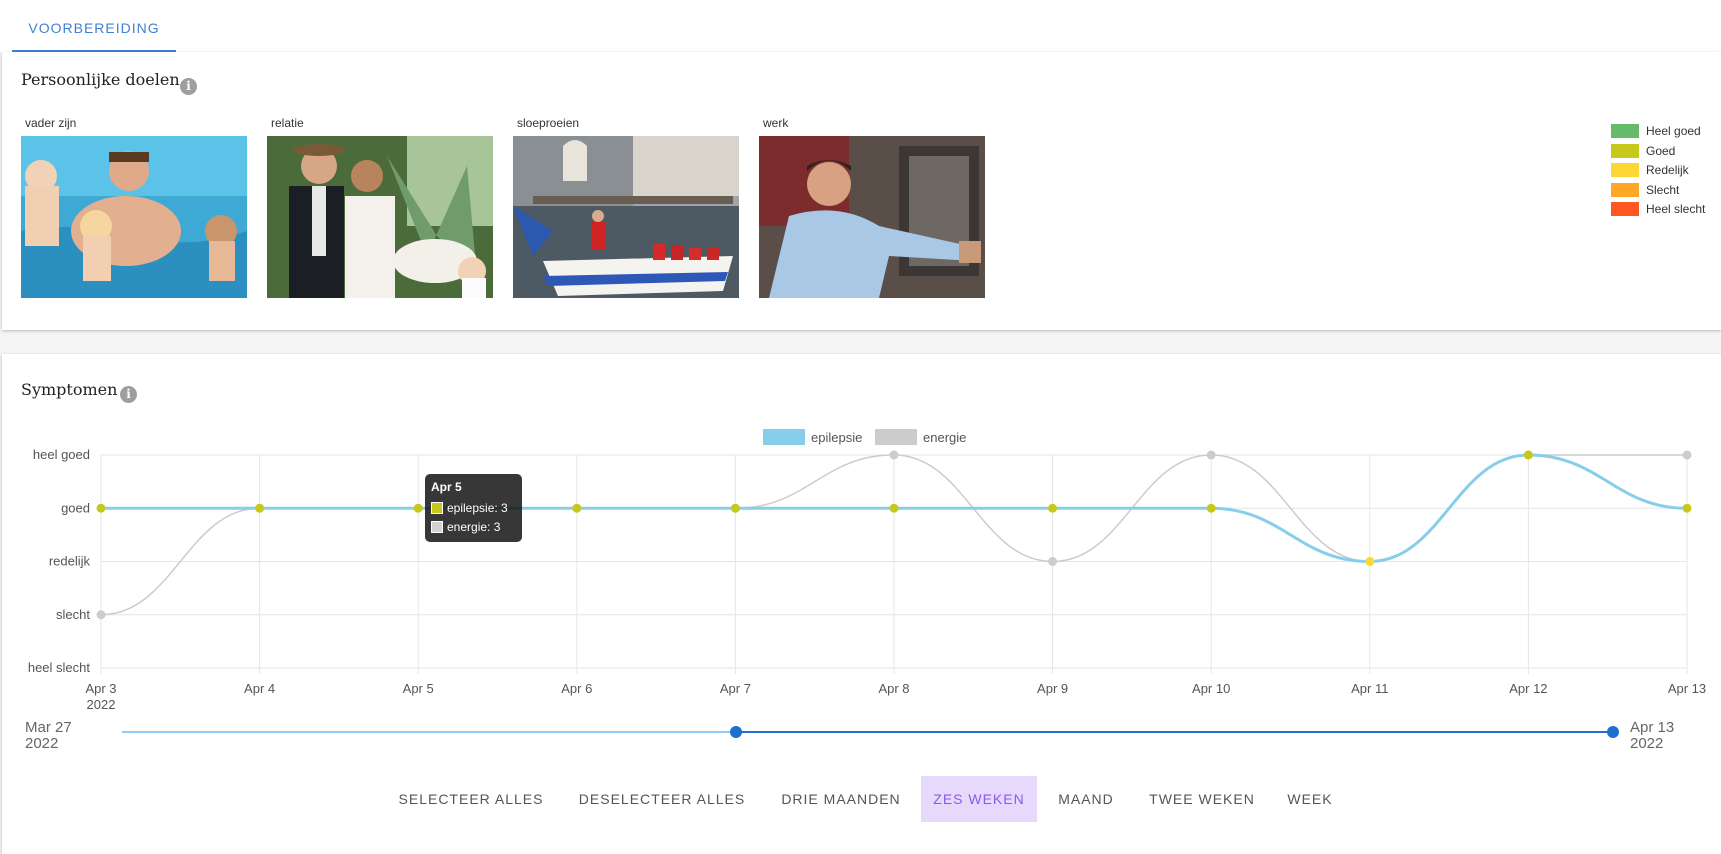 This screenshot has width=1721, height=854. I want to click on range-start-year: 2022, so click(41, 743).